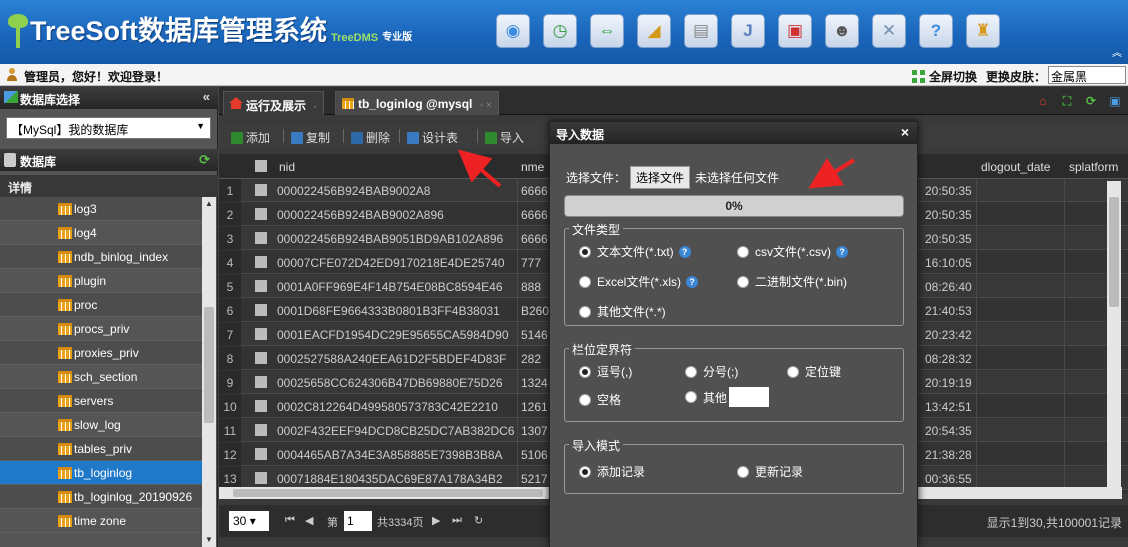 This screenshot has height=547, width=1128. What do you see at coordinates (101, 281) in the screenshot?
I see `tree-item-table: plugin` at bounding box center [101, 281].